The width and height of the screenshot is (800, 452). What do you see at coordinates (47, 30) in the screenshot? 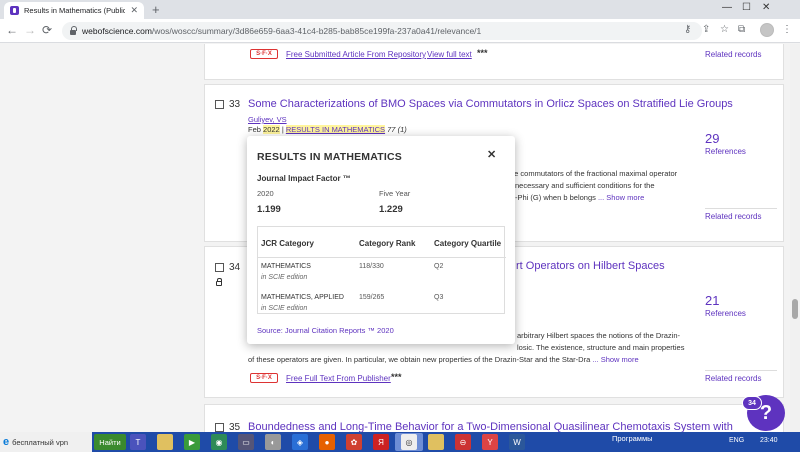
I see `reload-button: ⟳` at bounding box center [47, 30].